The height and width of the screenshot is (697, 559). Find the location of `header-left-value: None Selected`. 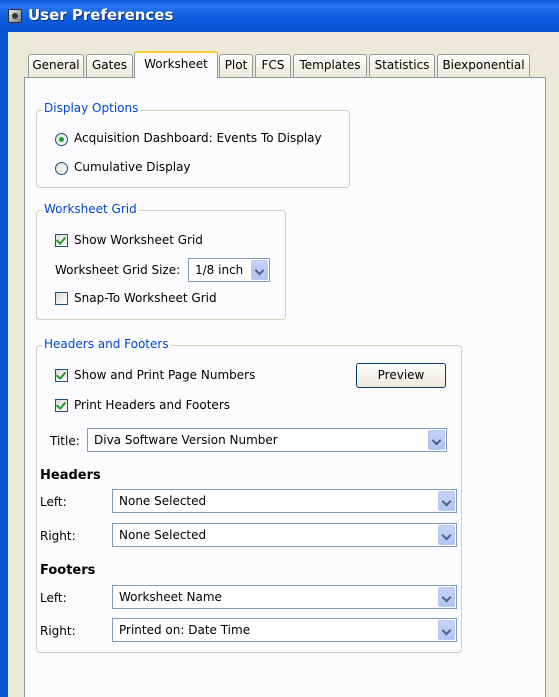

header-left-value: None Selected is located at coordinates (163, 501).